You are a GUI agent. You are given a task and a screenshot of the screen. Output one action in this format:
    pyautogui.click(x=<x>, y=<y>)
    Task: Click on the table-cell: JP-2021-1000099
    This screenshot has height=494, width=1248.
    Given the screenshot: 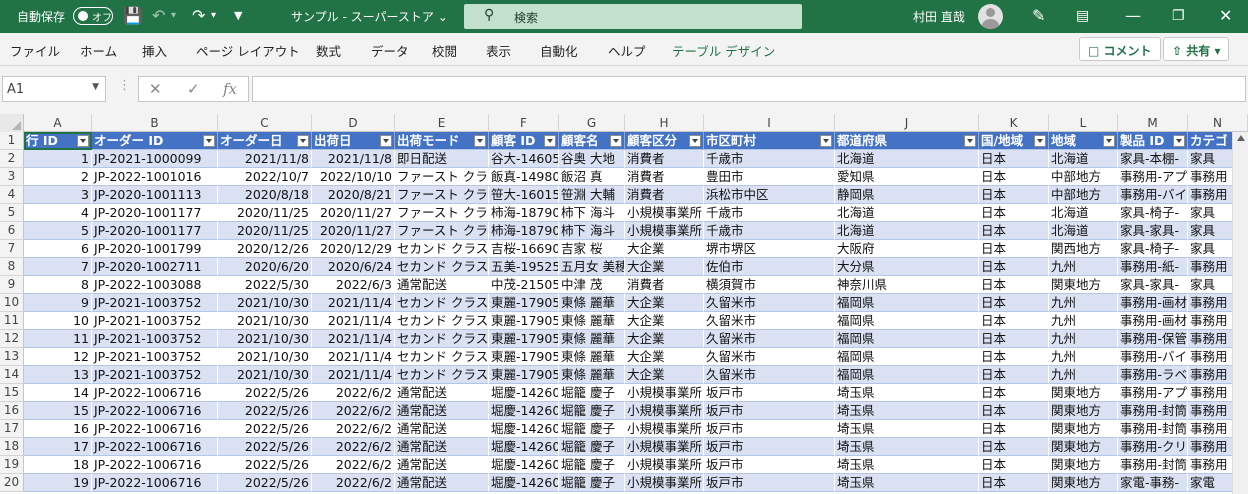 What is the action you would take?
    pyautogui.click(x=155, y=159)
    